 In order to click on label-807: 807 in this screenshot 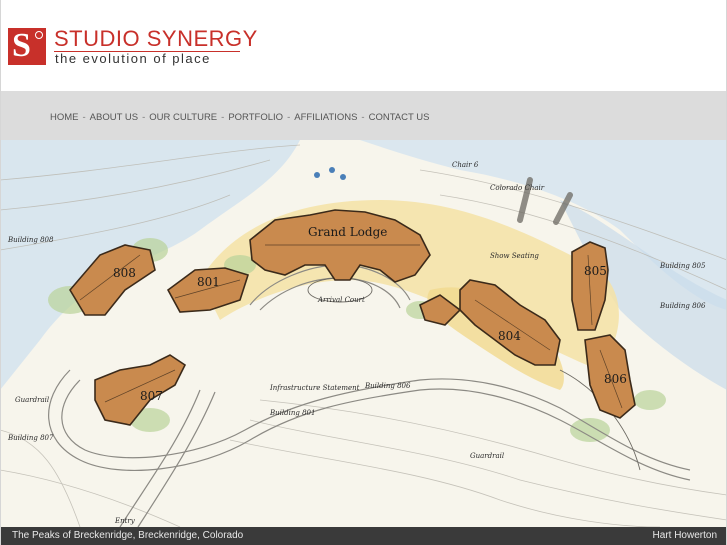, I will do `click(151, 396)`.